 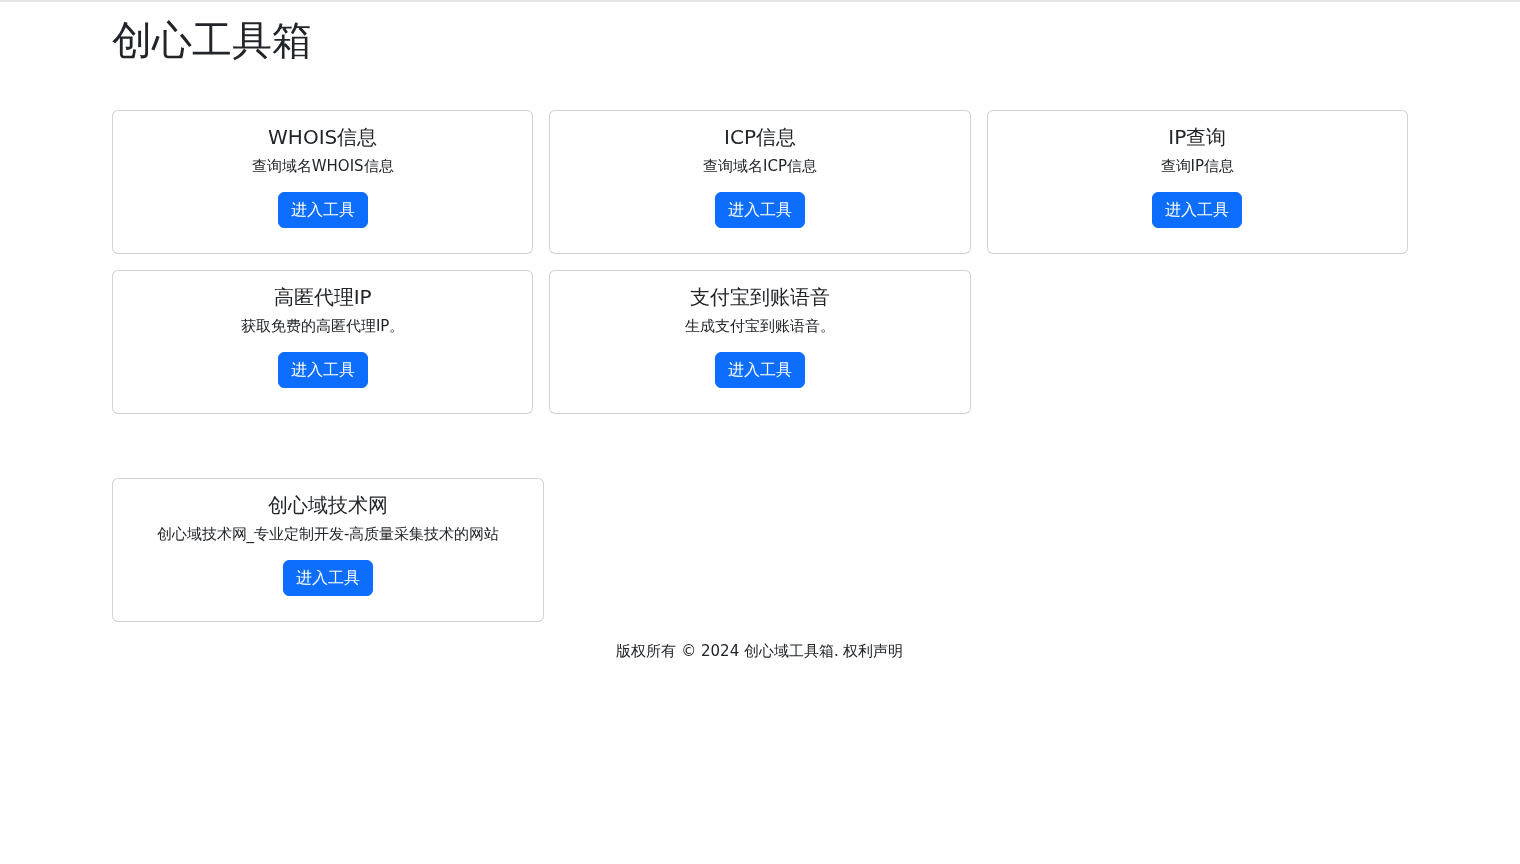 What do you see at coordinates (760, 166) in the screenshot?
I see `card-description: 查询域名ICP信息` at bounding box center [760, 166].